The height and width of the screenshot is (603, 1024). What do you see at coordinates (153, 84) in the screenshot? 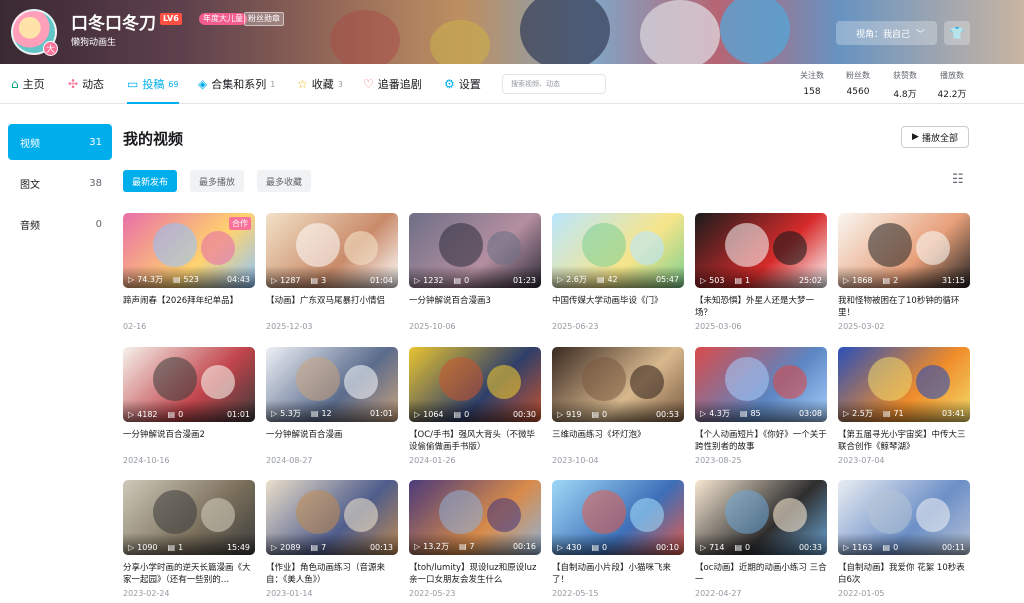
I see `tab-uploads: ▭ 投稿 69` at bounding box center [153, 84].